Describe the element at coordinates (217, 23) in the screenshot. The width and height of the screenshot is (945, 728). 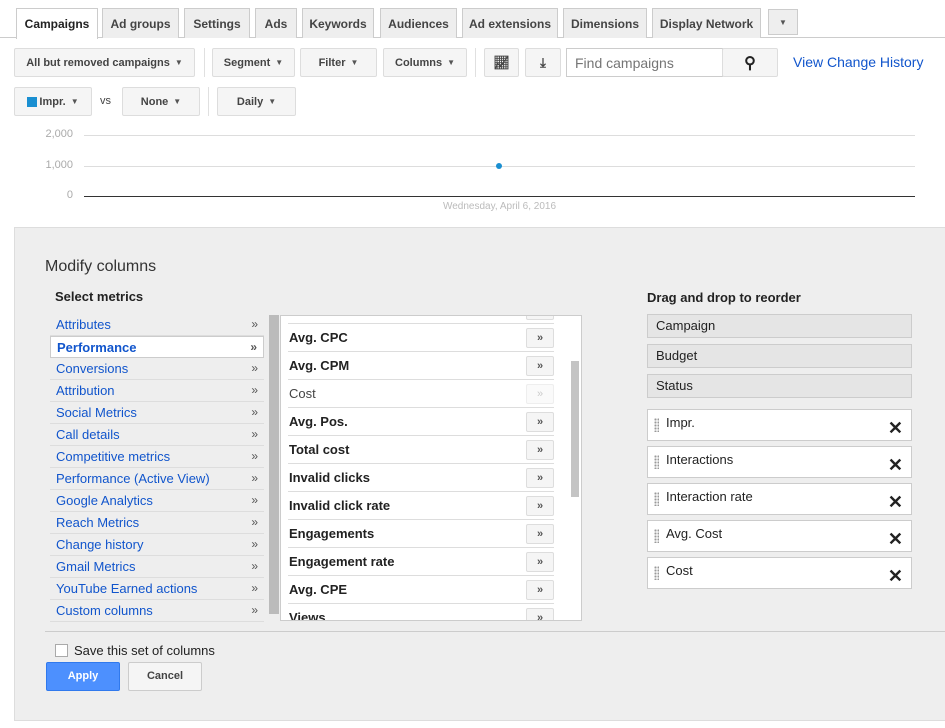
I see `tab-settings: Settings` at that location.